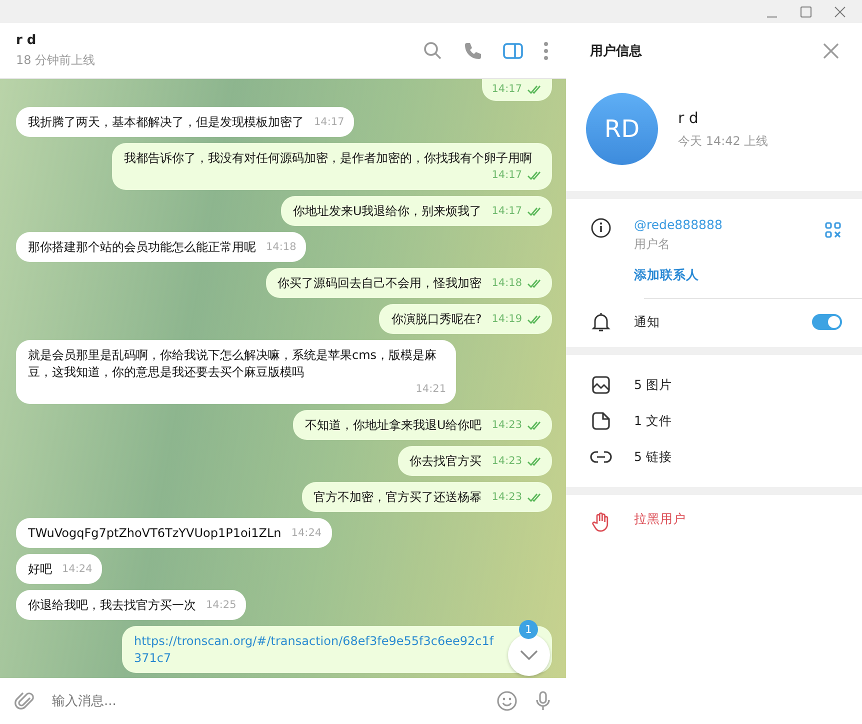 The height and width of the screenshot is (724, 862). I want to click on message-text: 我折腾了两天，基本都解决了，但是发现模板加密了, so click(166, 122).